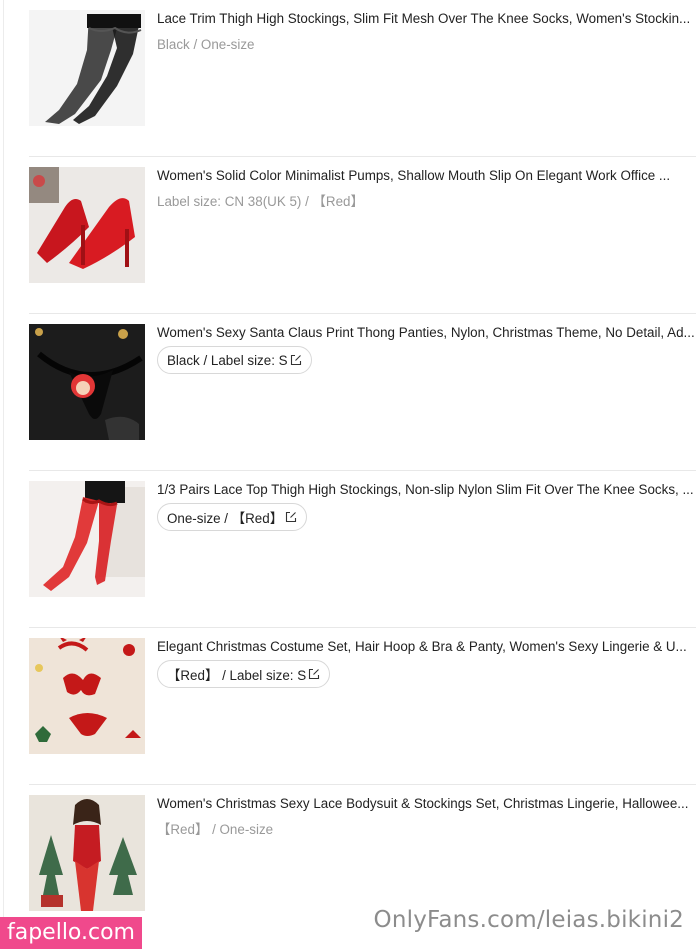 This screenshot has height=949, width=696. I want to click on santa-thong-photo-icon, so click(87, 382).